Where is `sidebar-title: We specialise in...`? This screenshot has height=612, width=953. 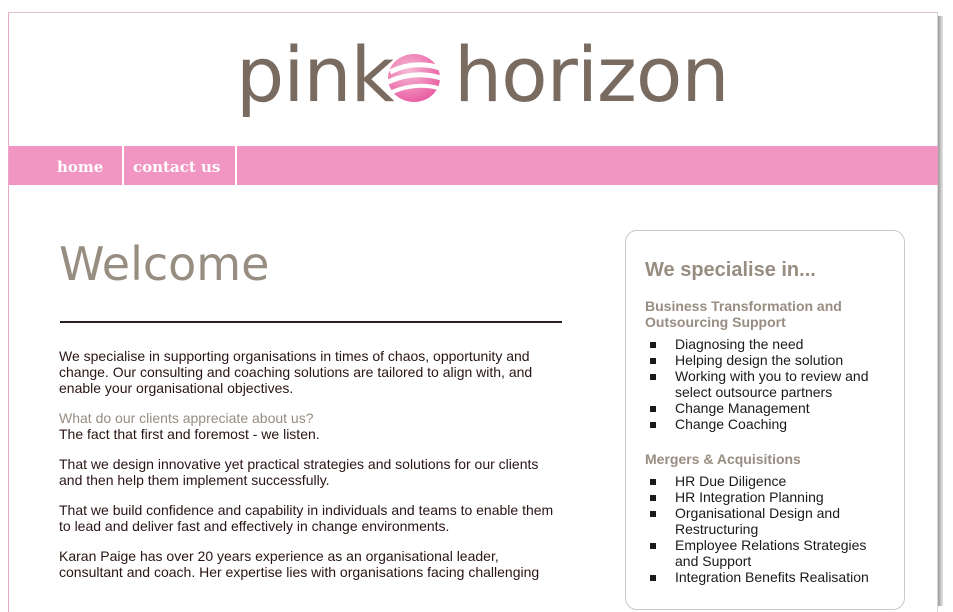 sidebar-title: We specialise in... is located at coordinates (730, 270).